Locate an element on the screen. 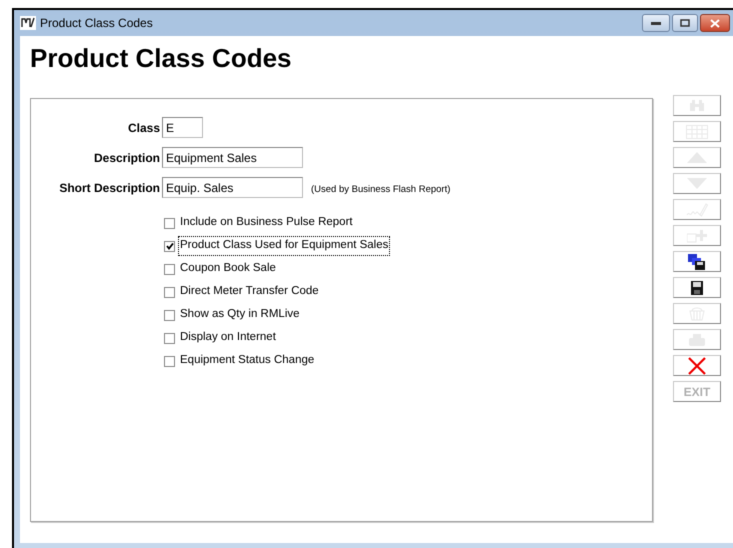 The height and width of the screenshot is (548, 733). minimize-button is located at coordinates (656, 23).